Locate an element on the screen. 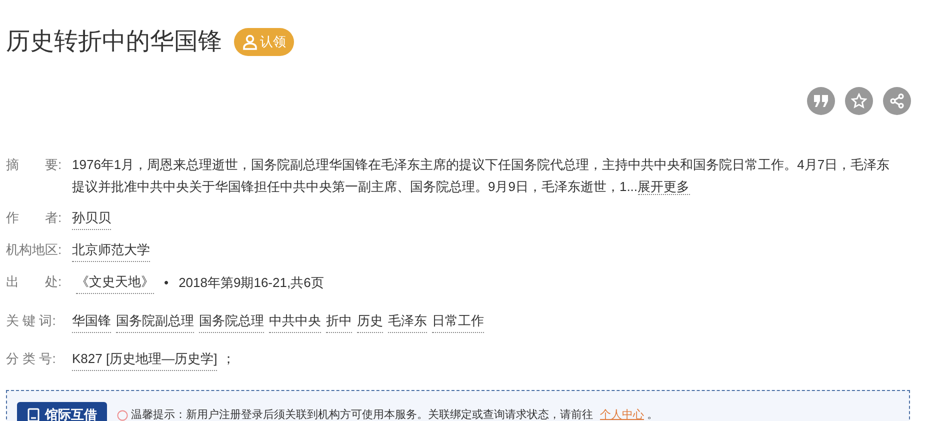 Image resolution: width=945 pixels, height=421 pixels. field-link: 孙贝贝 is located at coordinates (91, 218).